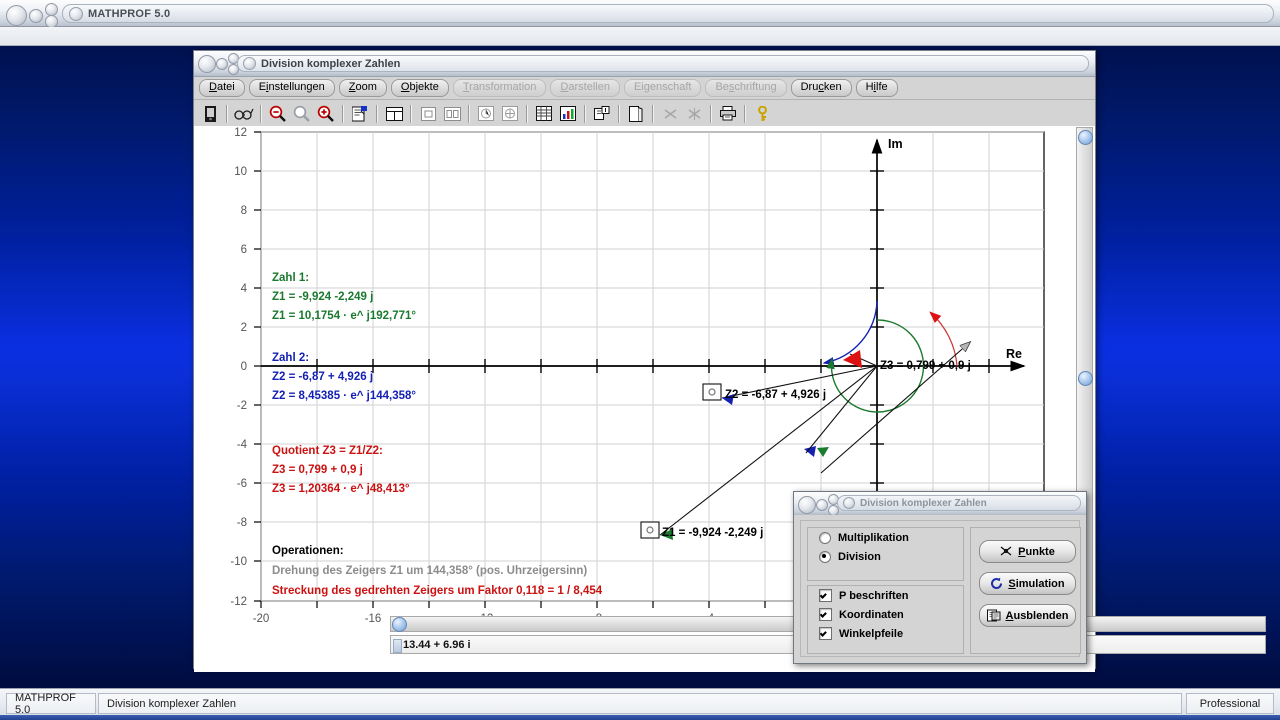 The width and height of the screenshot is (1280, 720). Describe the element at coordinates (419, 88) in the screenshot. I see `menu-objekte: Objekte` at that location.